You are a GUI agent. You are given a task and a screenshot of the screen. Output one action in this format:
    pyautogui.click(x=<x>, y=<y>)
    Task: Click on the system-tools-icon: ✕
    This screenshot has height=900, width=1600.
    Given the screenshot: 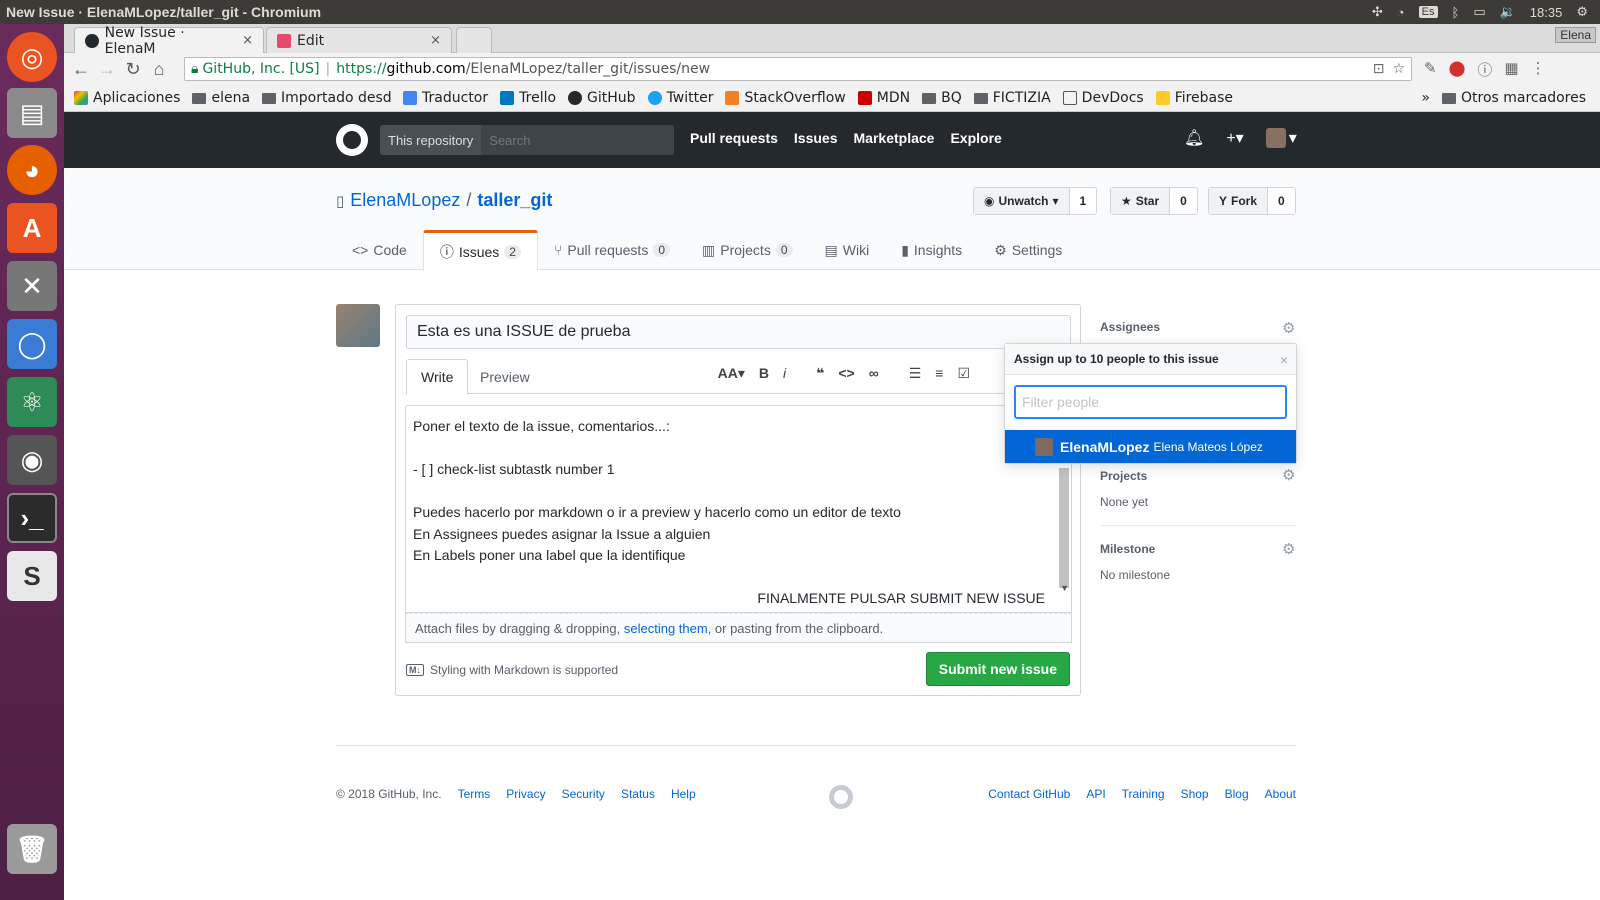 What is the action you would take?
    pyautogui.click(x=32, y=286)
    